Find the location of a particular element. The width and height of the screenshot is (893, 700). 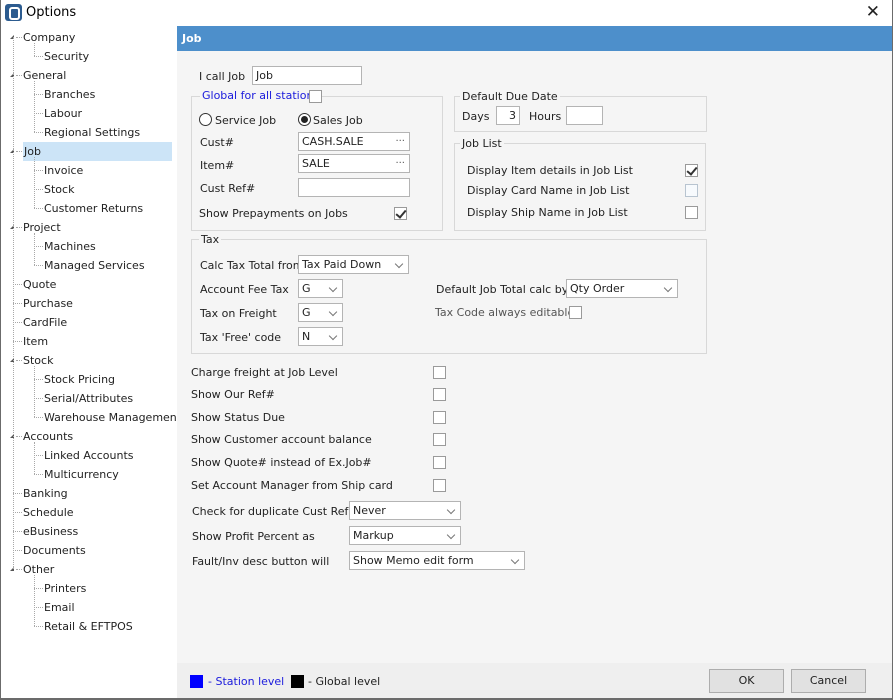

display-ship-name-label: Display Ship Name in Job List is located at coordinates (547, 212).